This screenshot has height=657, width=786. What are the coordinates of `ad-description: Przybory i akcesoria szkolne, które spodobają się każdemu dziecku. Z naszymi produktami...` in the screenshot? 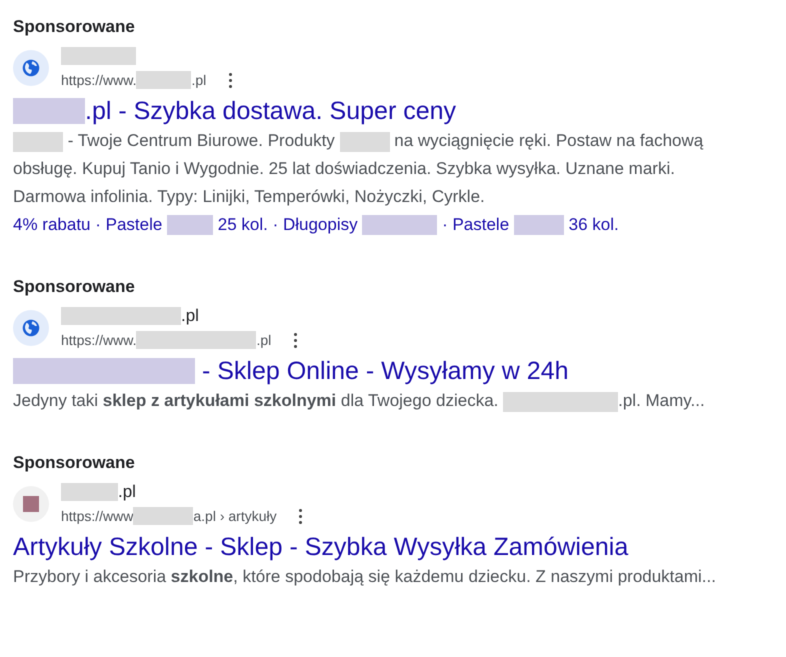 It's located at (365, 577).